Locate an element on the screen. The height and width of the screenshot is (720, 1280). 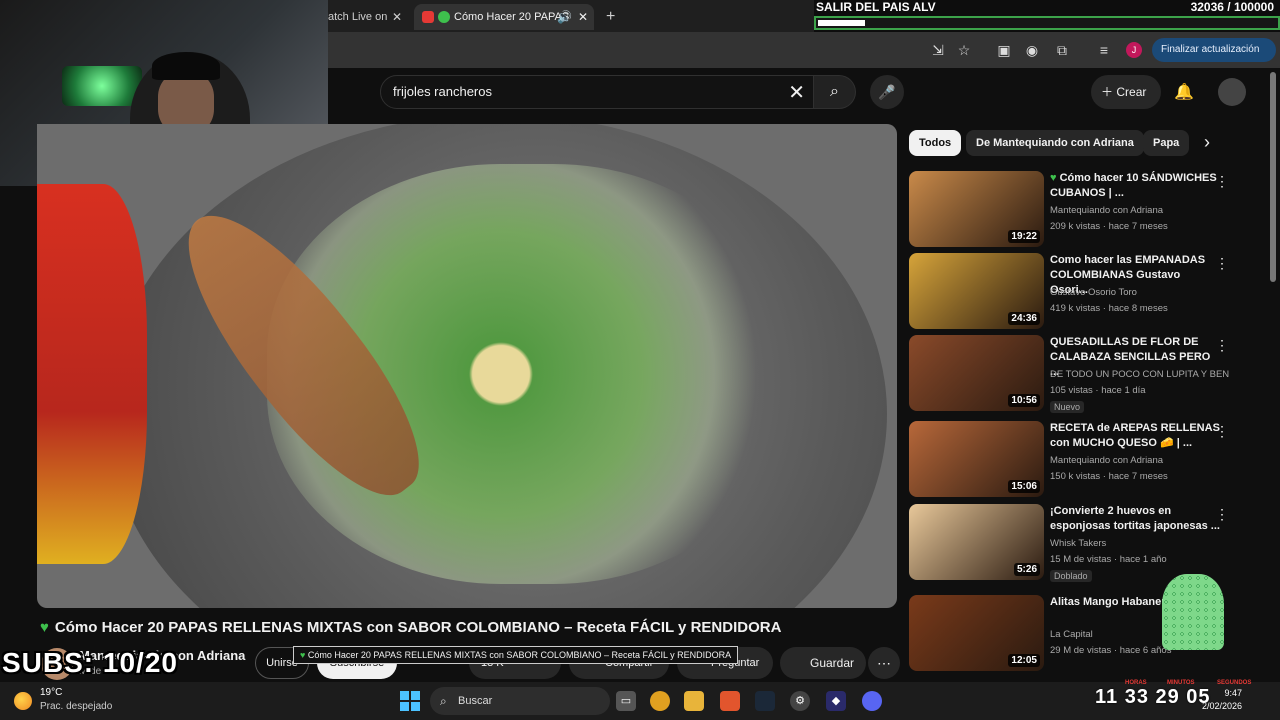
scrollbar is located at coordinates (1273, 177).